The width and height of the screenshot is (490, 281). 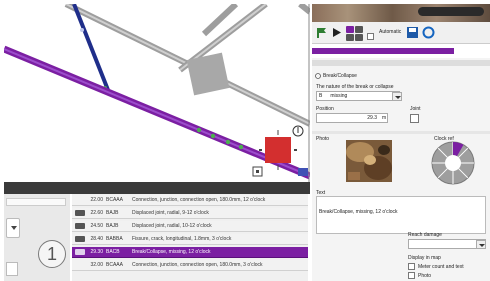 I want to click on section-title: Break/Collapse, so click(x=340, y=76).